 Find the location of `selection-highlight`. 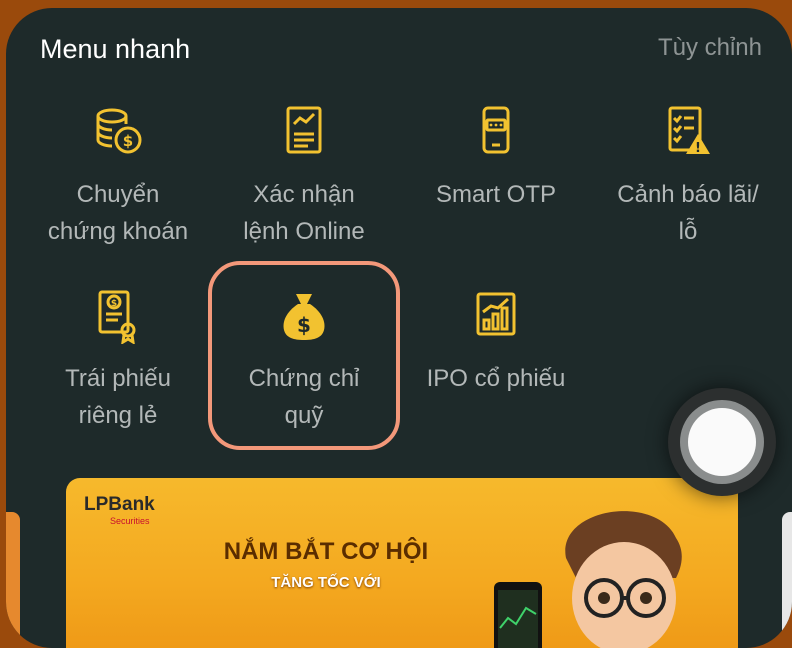

selection-highlight is located at coordinates (304, 355).